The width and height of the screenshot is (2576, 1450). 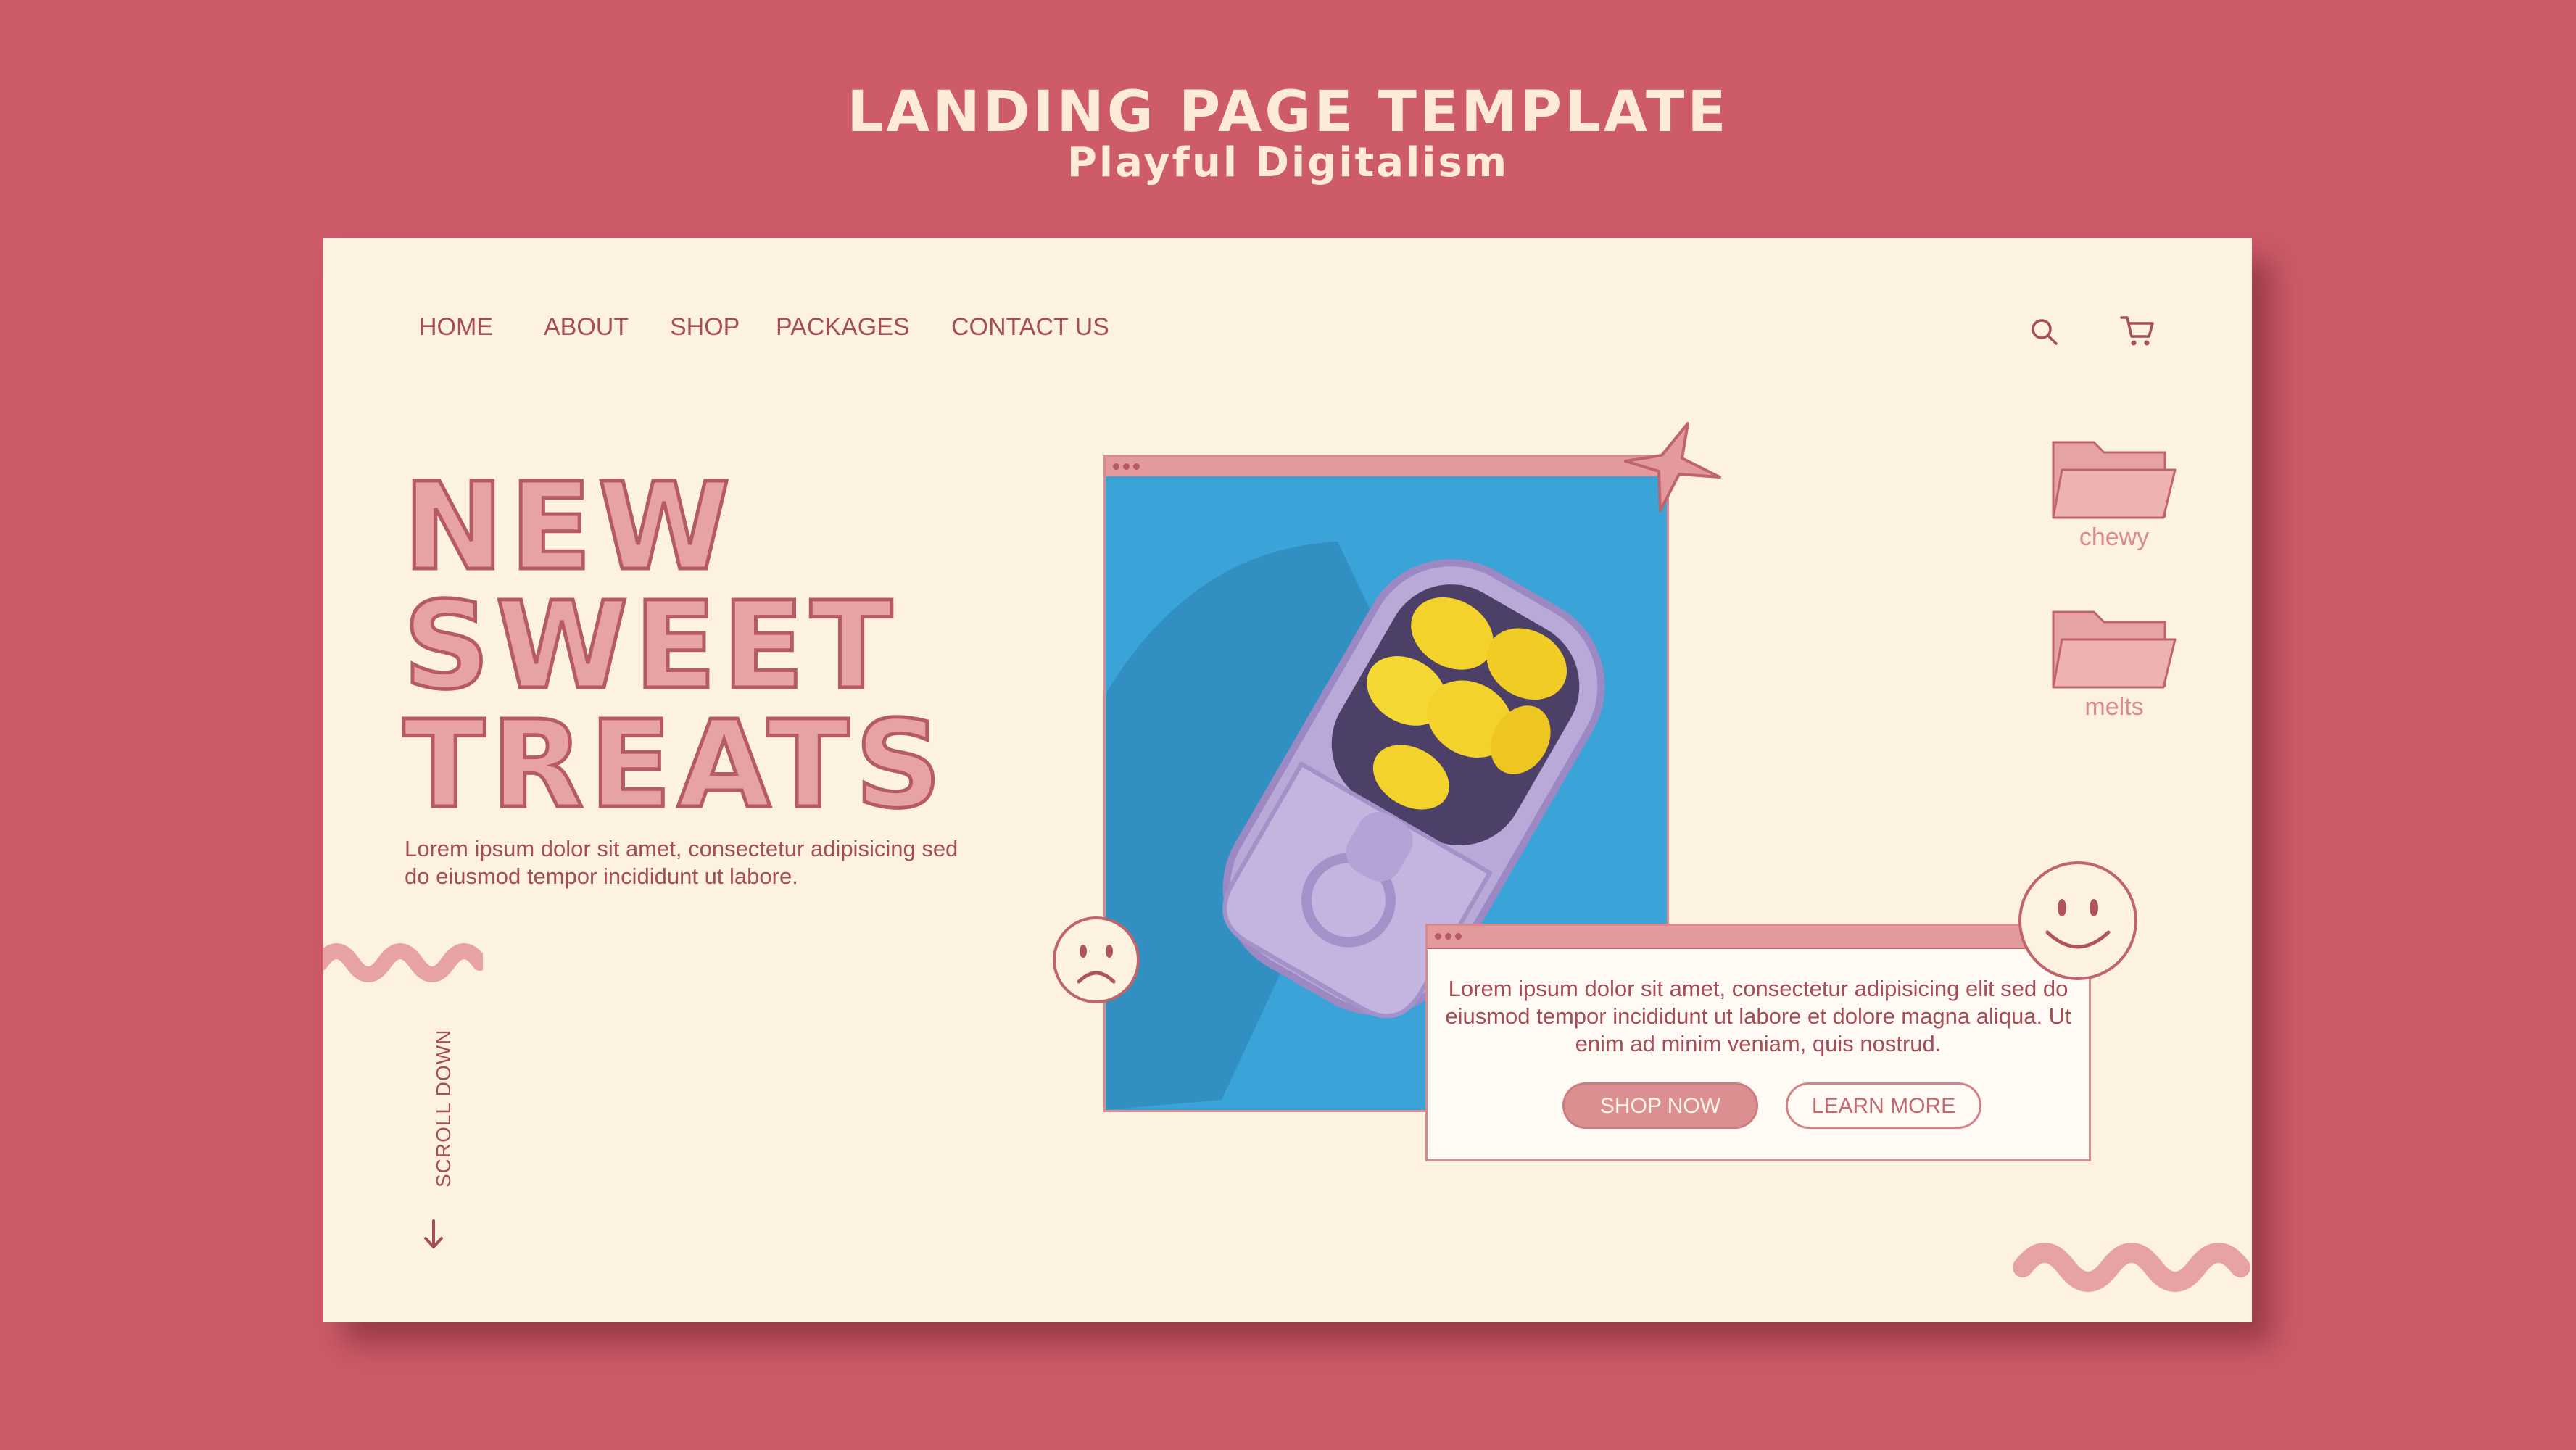 What do you see at coordinates (587, 327) in the screenshot?
I see `nav-about: ABOUT` at bounding box center [587, 327].